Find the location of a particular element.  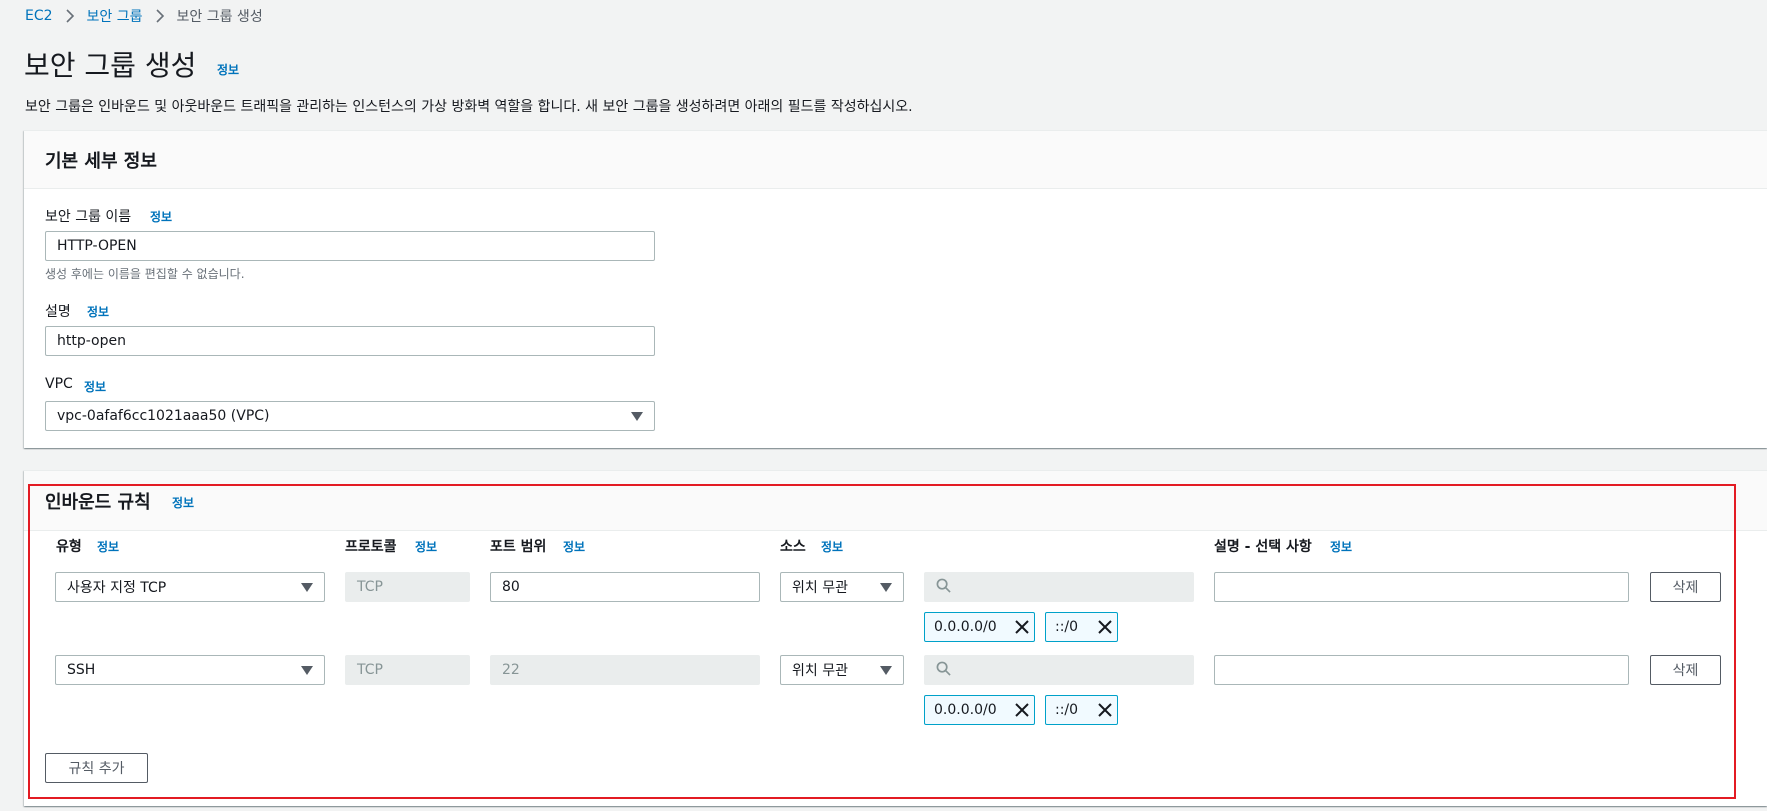

breadcrumb-security-groups-link: 보안 그룹 is located at coordinates (115, 16).